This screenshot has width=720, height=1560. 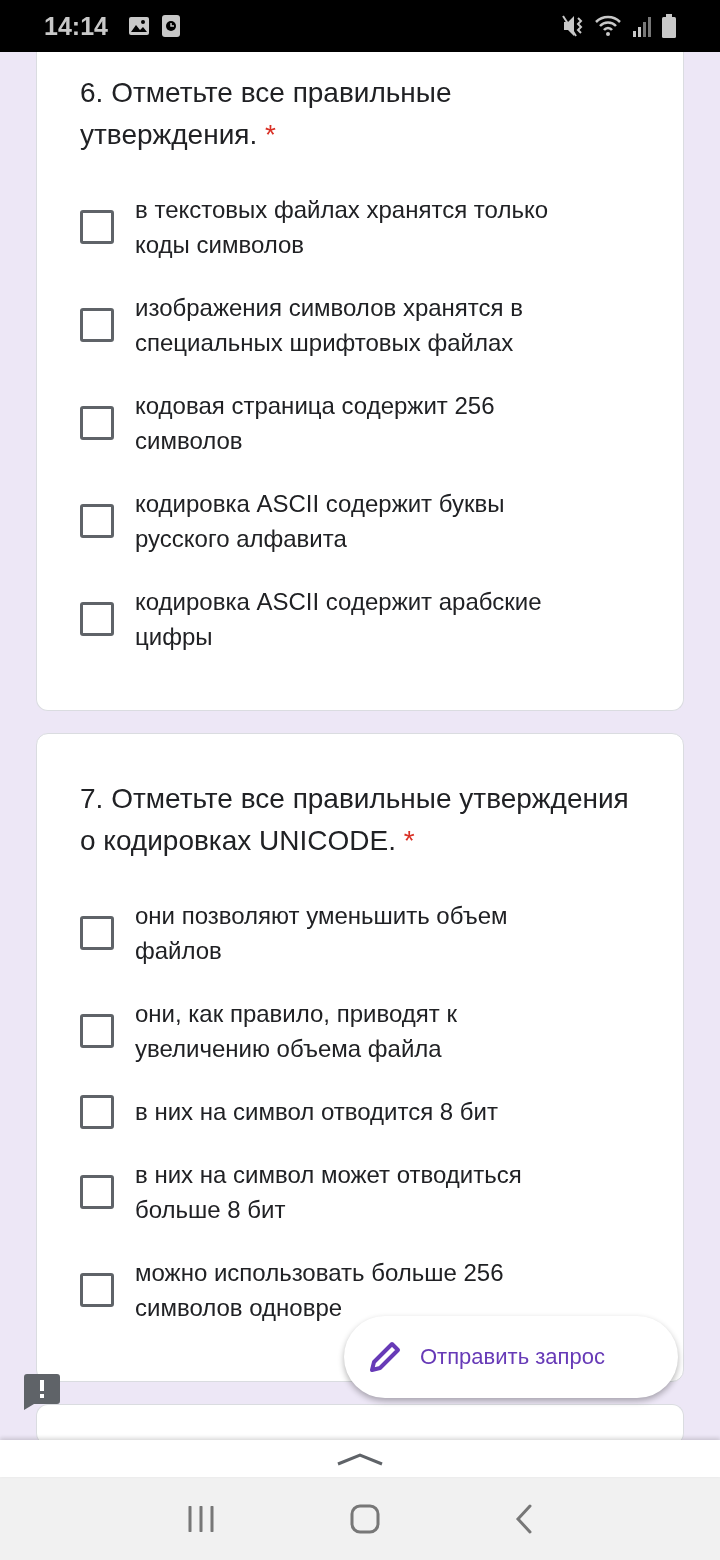 I want to click on option-label: кодировка ASCII содержит буквы русского алфавита, so click(x=320, y=521).